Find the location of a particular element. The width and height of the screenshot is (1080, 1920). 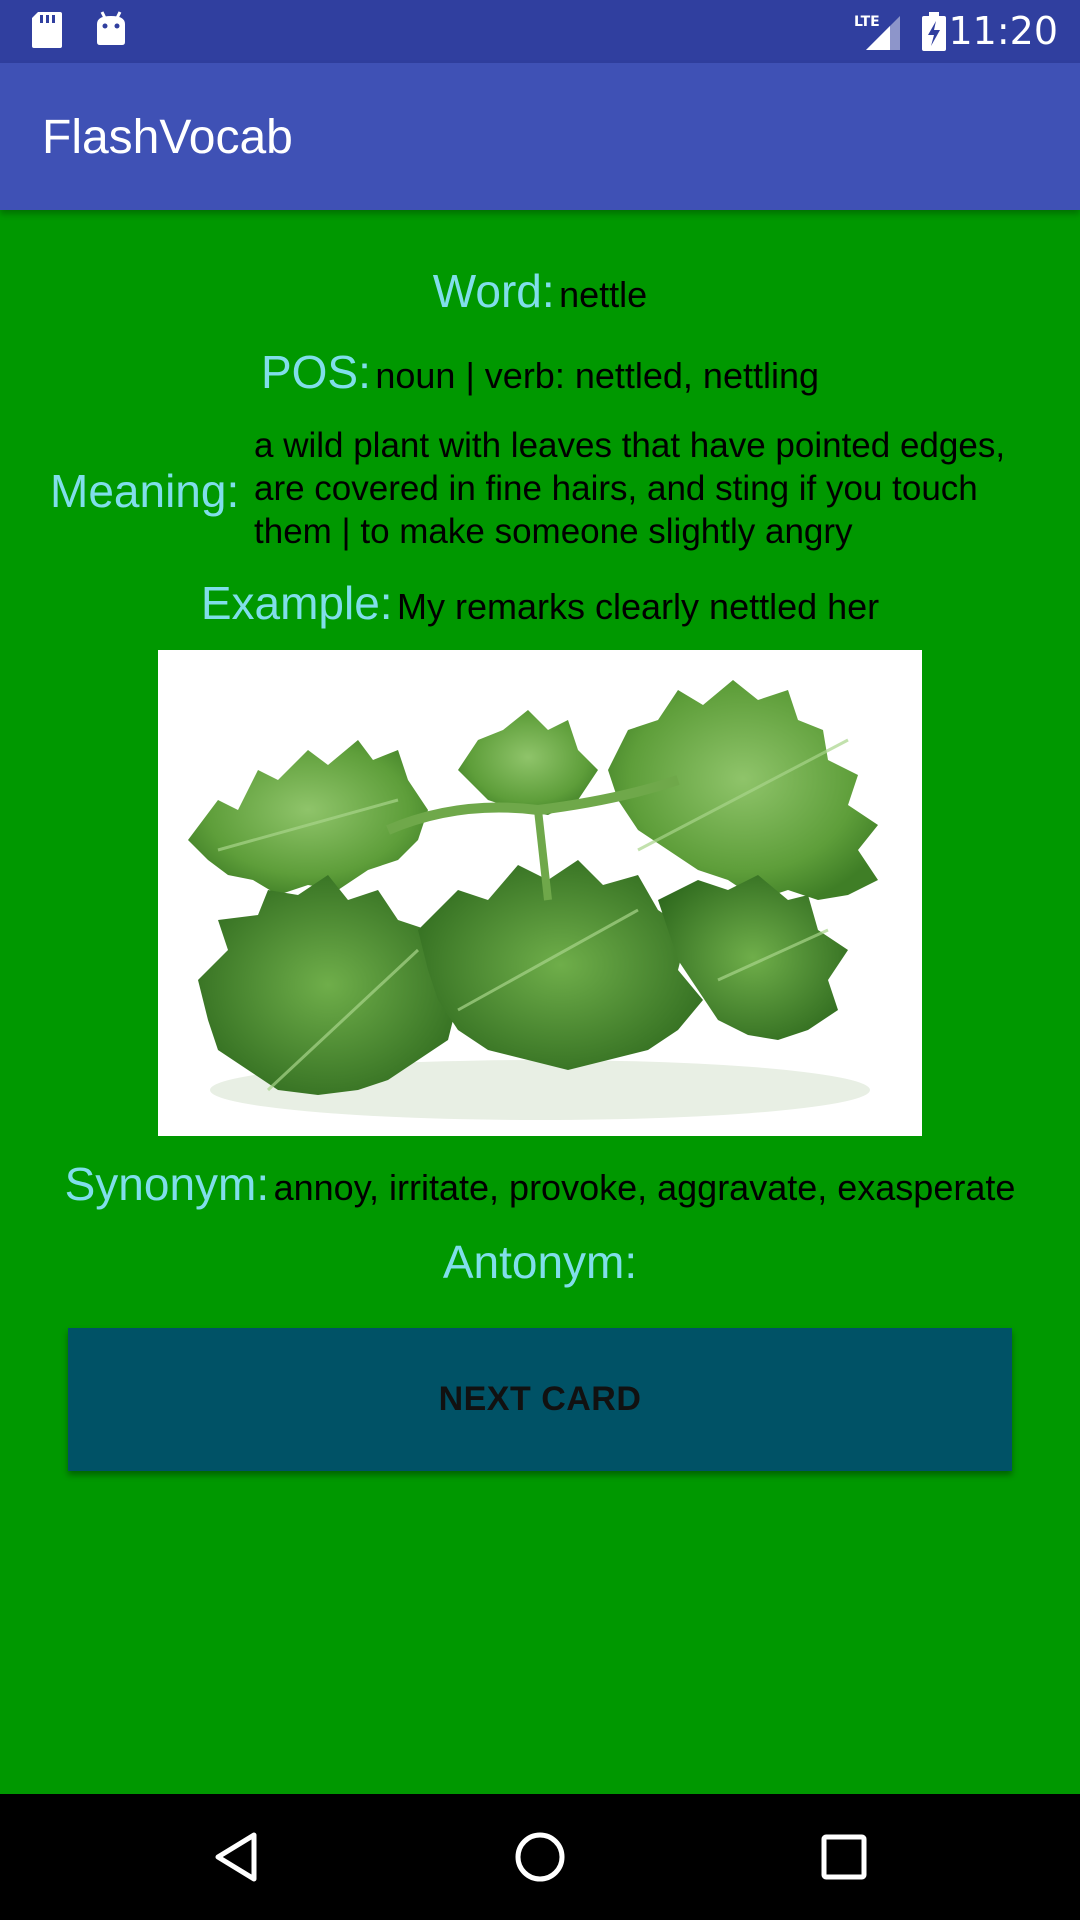

network-type-label: LTE is located at coordinates (867, 22).